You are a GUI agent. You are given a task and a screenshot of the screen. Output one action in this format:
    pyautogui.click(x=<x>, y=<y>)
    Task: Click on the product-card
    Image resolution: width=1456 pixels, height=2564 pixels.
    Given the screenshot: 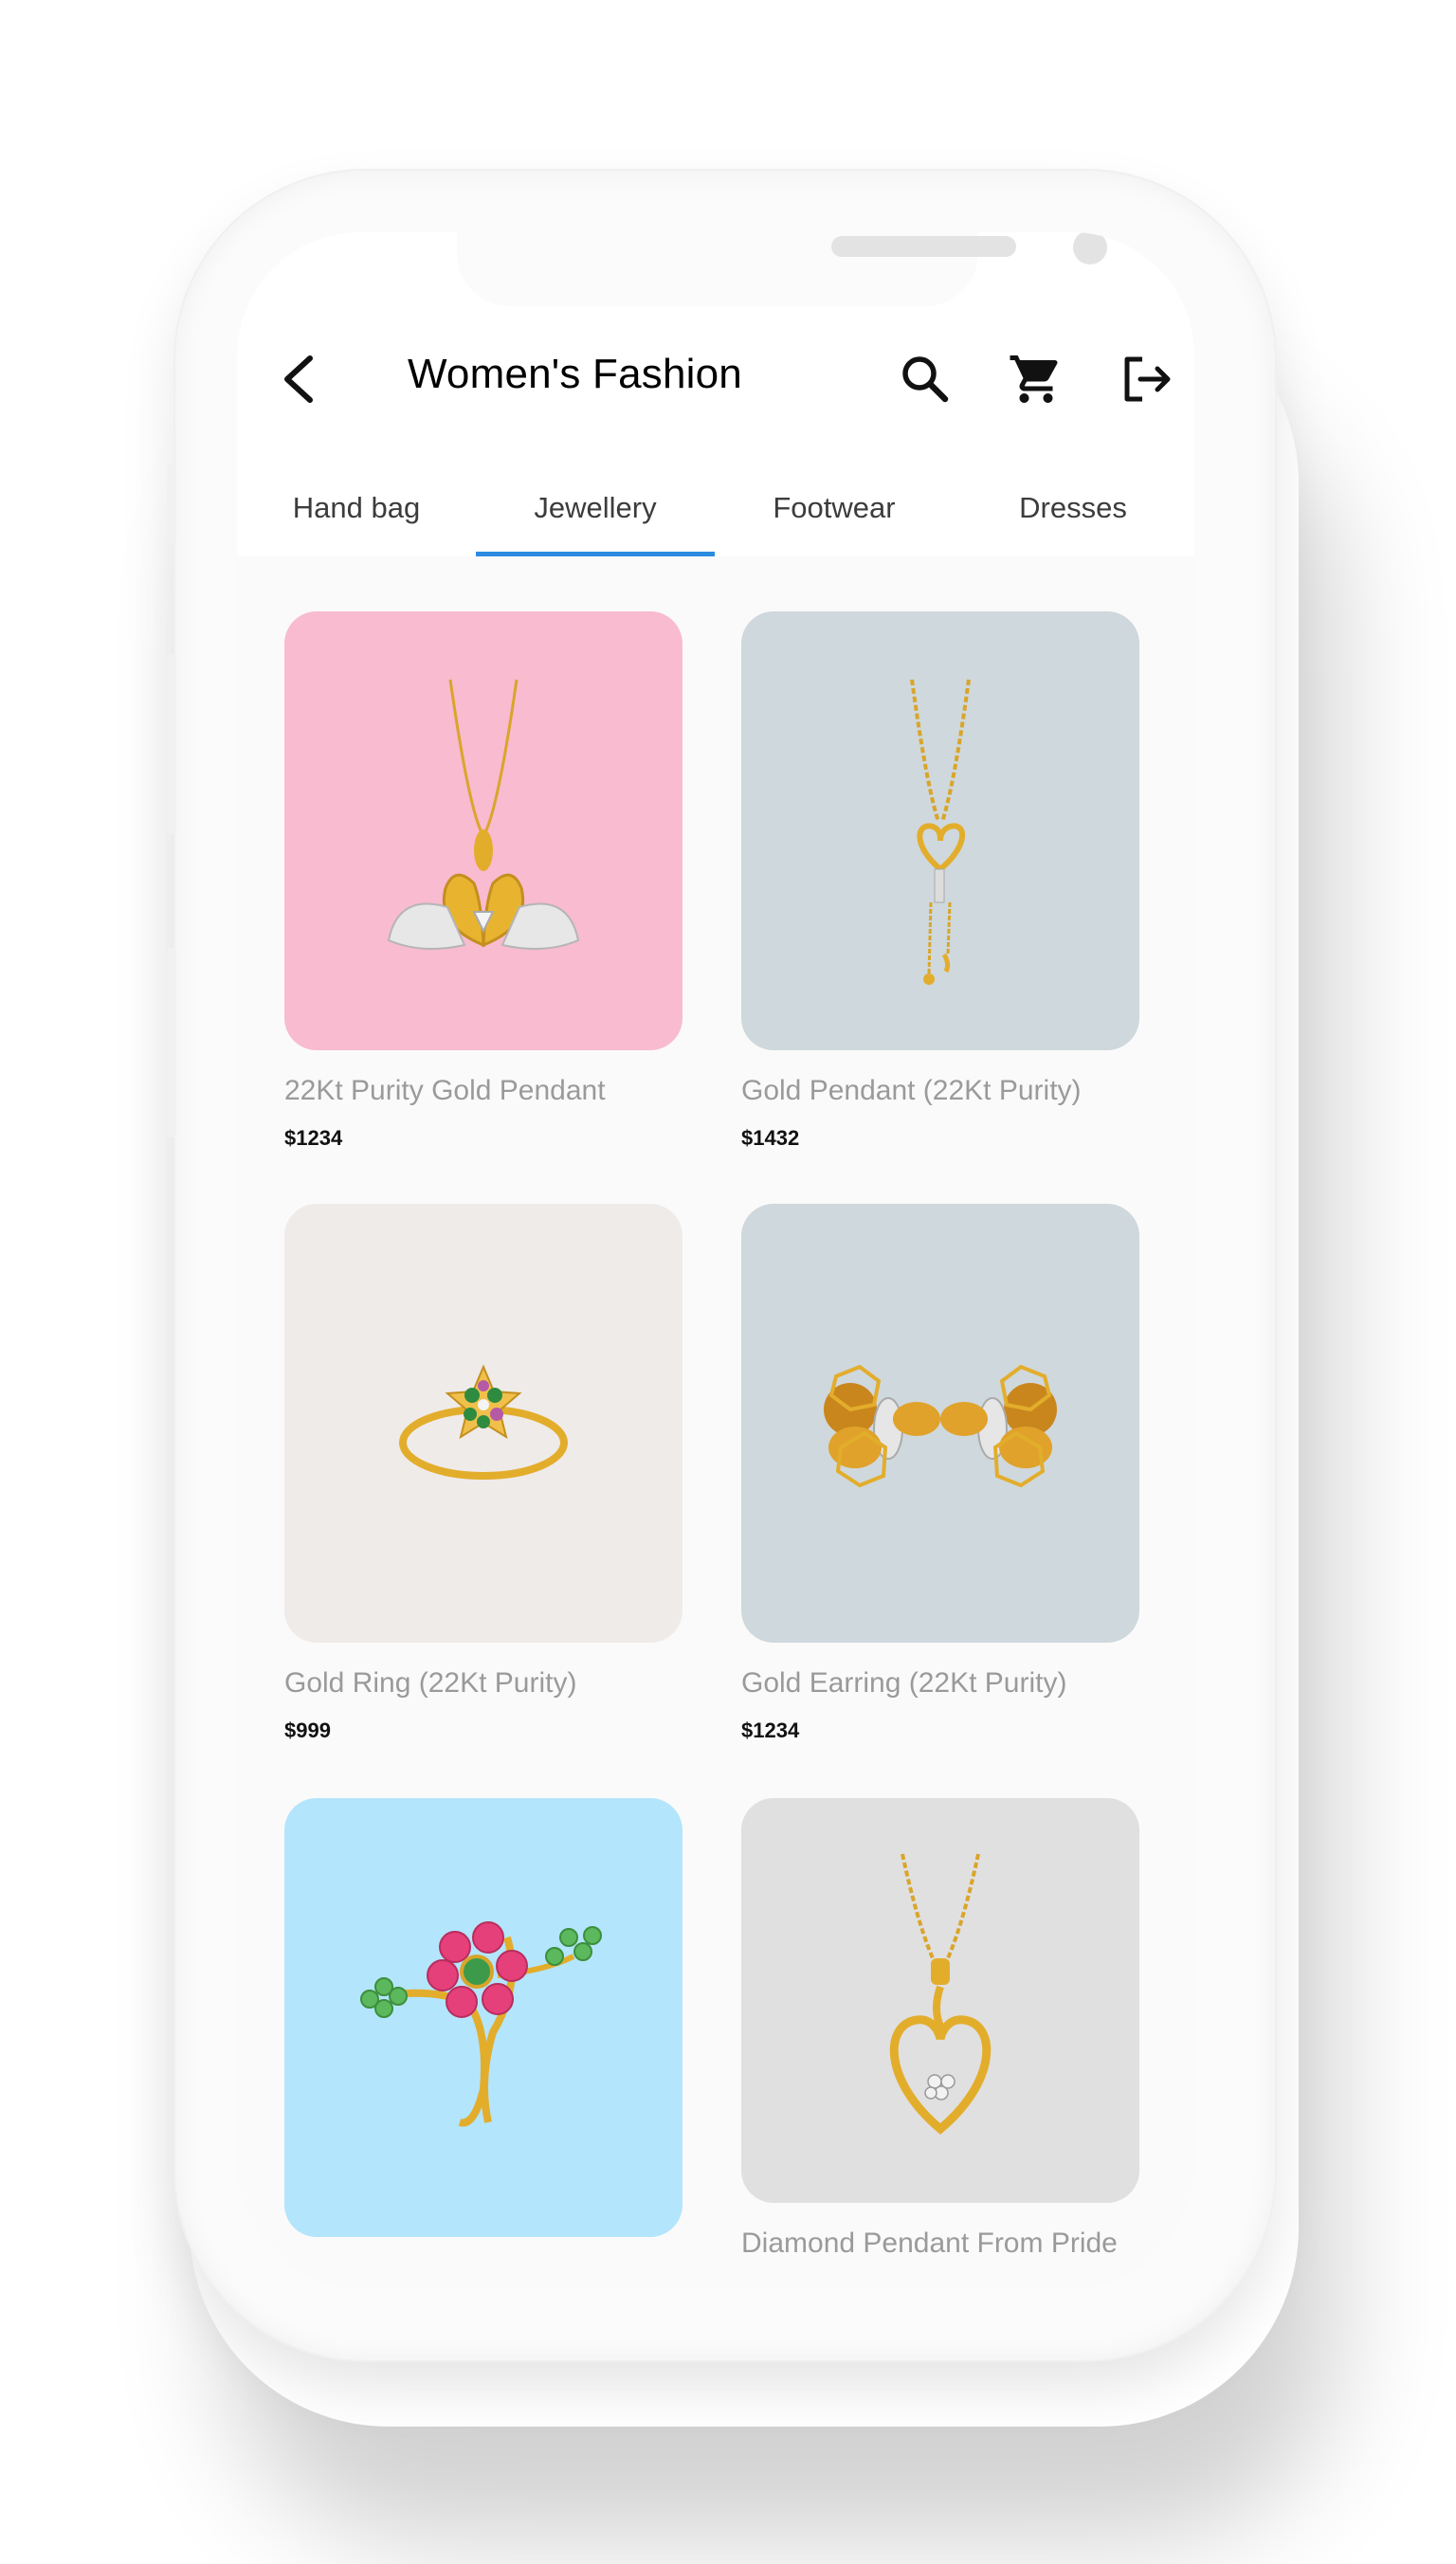 What is the action you would take?
    pyautogui.click(x=483, y=2030)
    